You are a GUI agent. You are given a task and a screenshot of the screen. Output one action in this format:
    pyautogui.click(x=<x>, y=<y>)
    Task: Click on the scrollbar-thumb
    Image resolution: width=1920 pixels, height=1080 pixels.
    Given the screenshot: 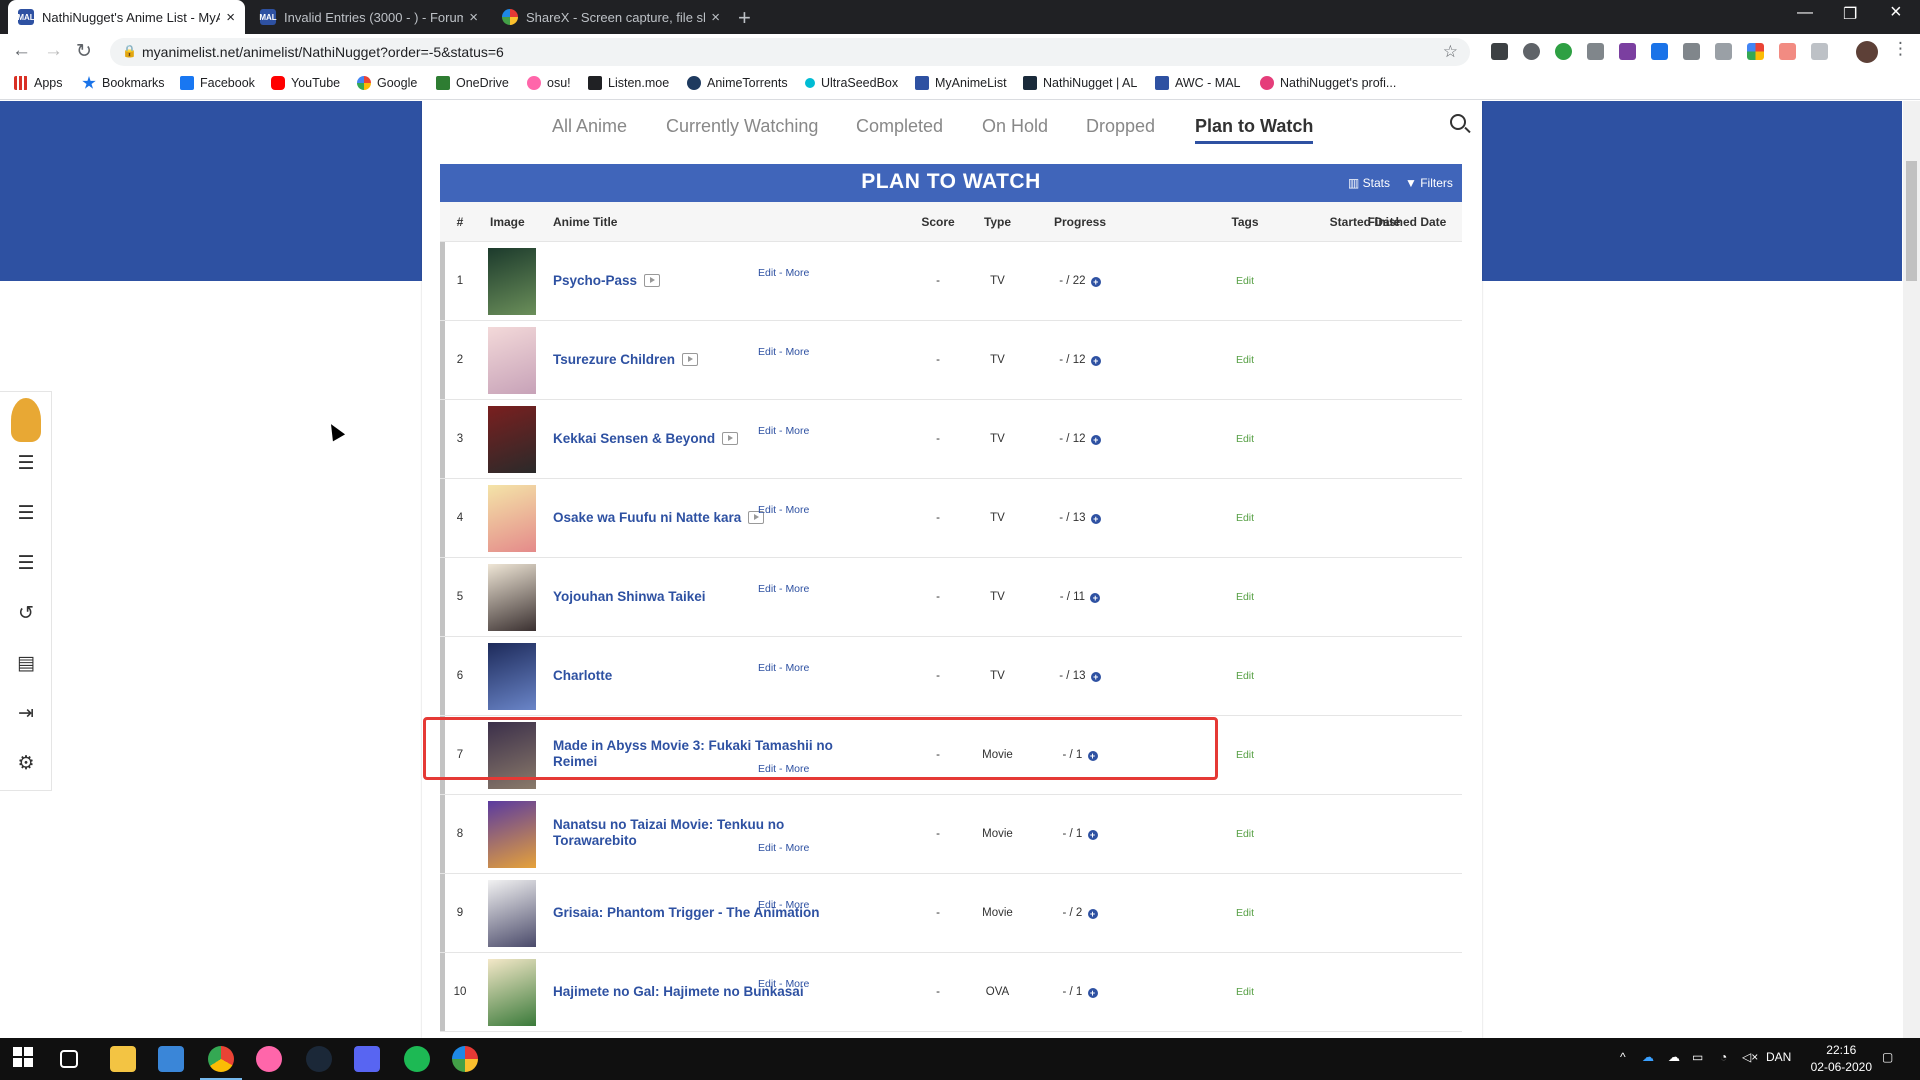 What is the action you would take?
    pyautogui.click(x=1911, y=221)
    